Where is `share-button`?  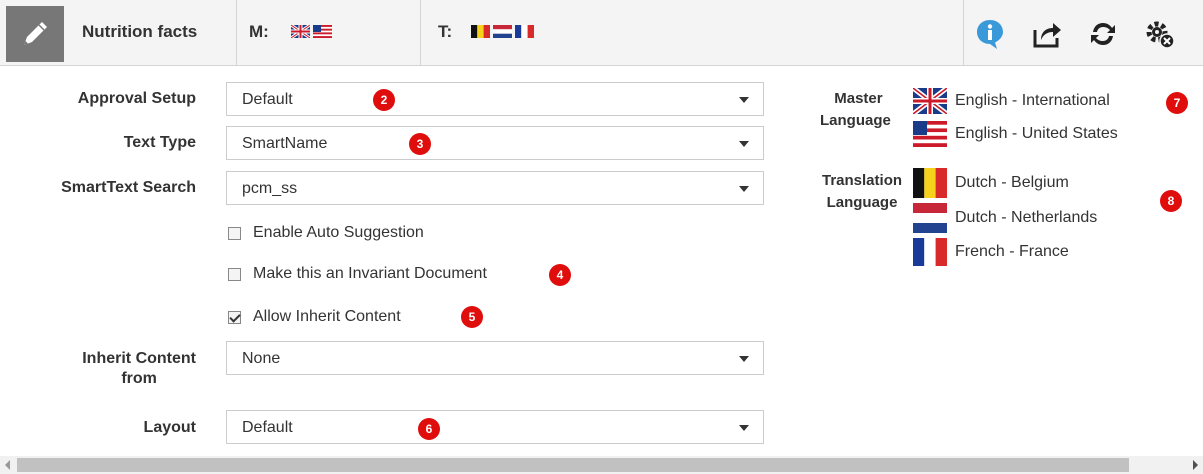
share-button is located at coordinates (1047, 34).